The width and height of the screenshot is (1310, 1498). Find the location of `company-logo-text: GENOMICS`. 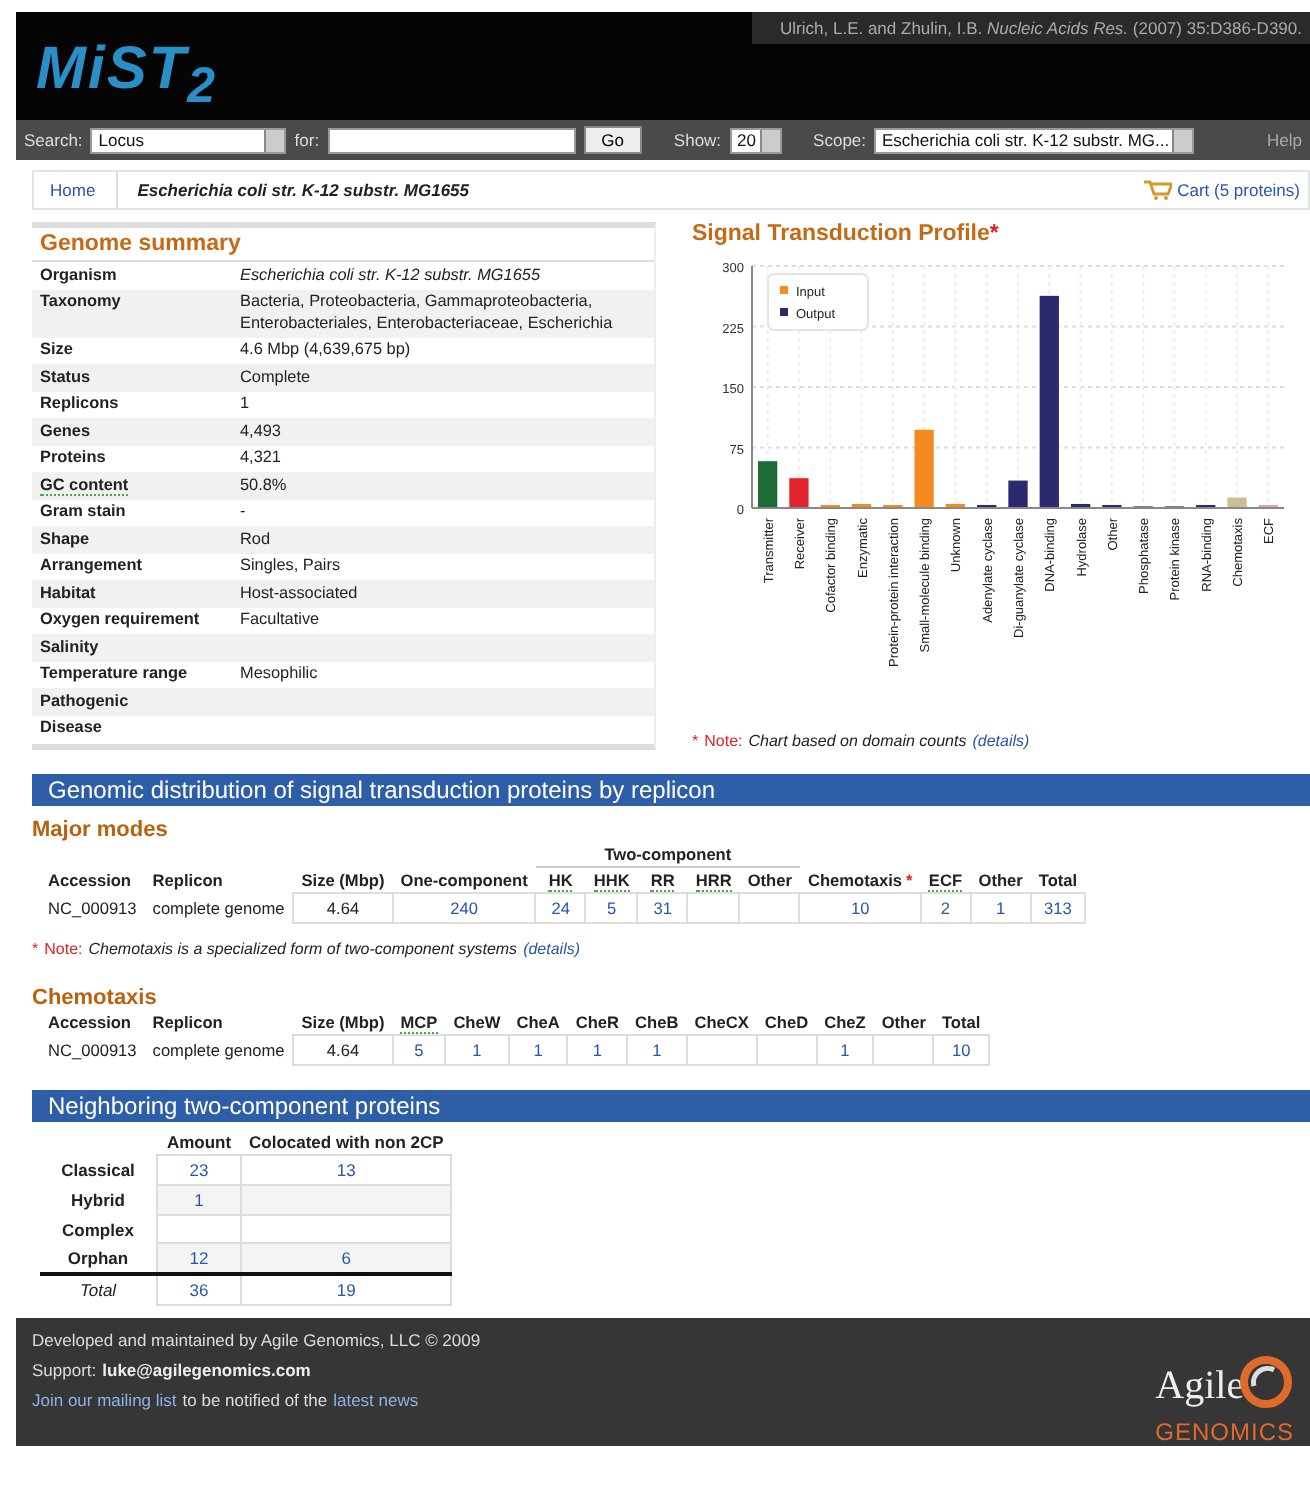

company-logo-text: GENOMICS is located at coordinates (1224, 1432).